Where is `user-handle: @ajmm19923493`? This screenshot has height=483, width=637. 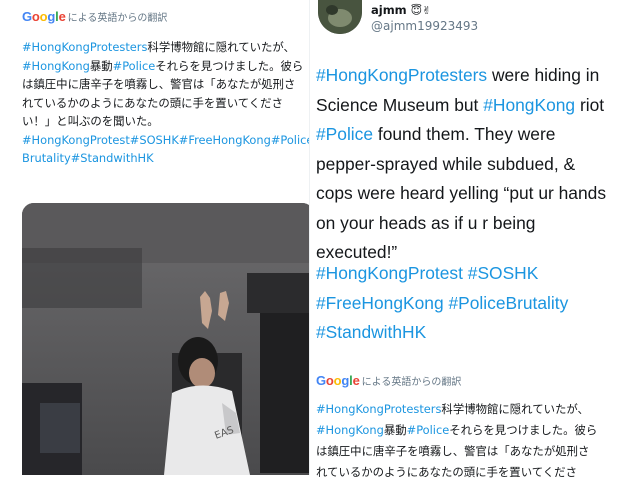
user-handle: @ajmm19923493 is located at coordinates (424, 26).